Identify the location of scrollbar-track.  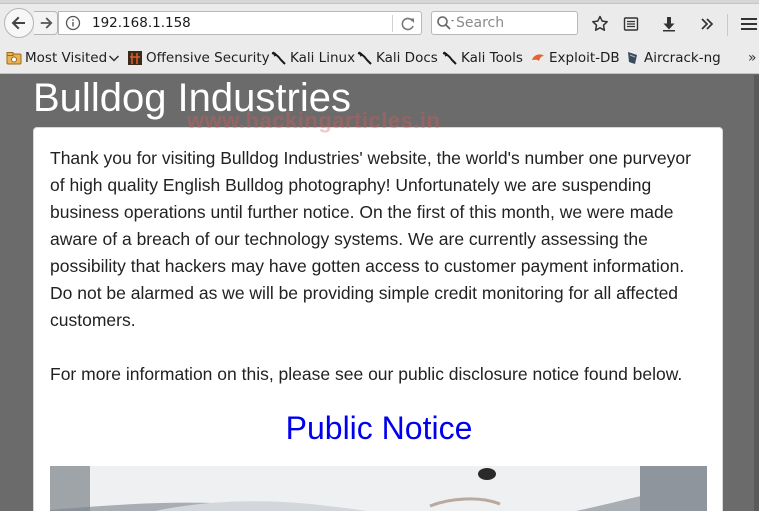
(756, 293).